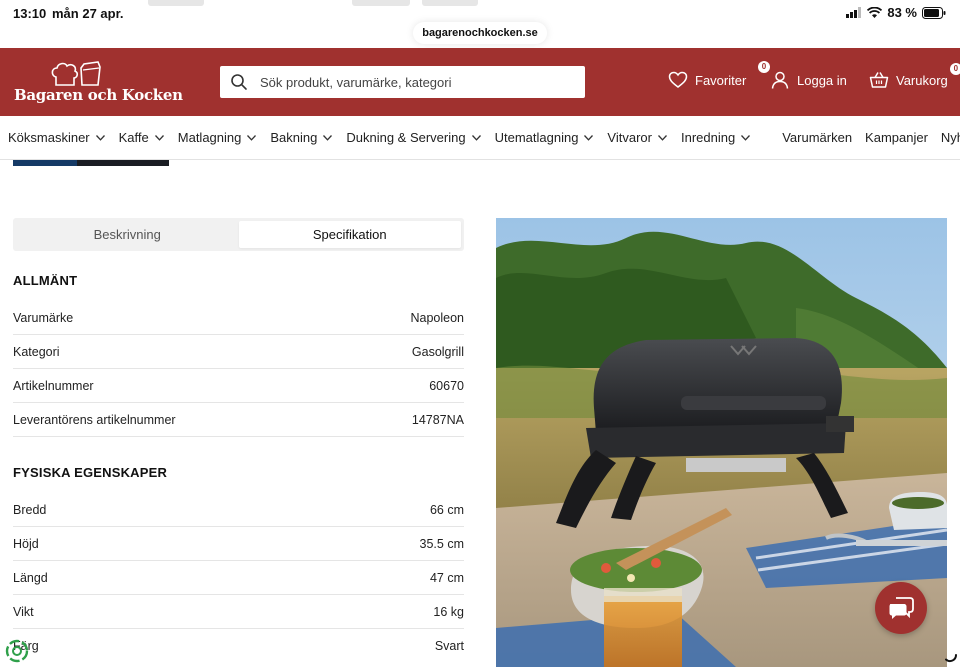  I want to click on nav-link-label: Varumärken, so click(817, 137).